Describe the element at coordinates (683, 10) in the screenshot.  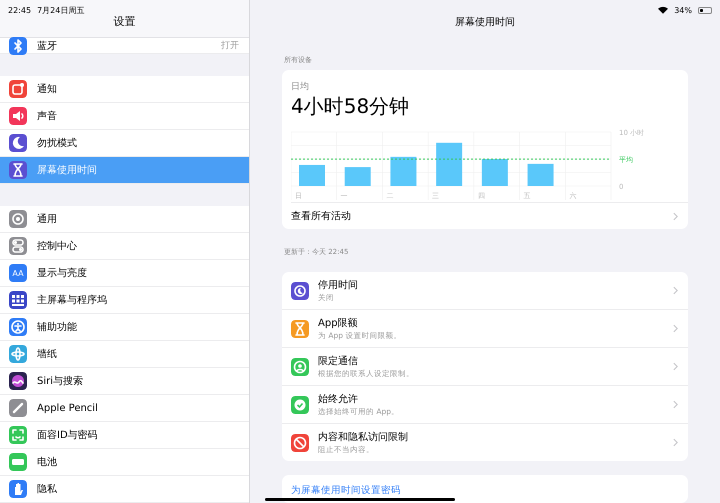
I see `battery-percent: 34%` at that location.